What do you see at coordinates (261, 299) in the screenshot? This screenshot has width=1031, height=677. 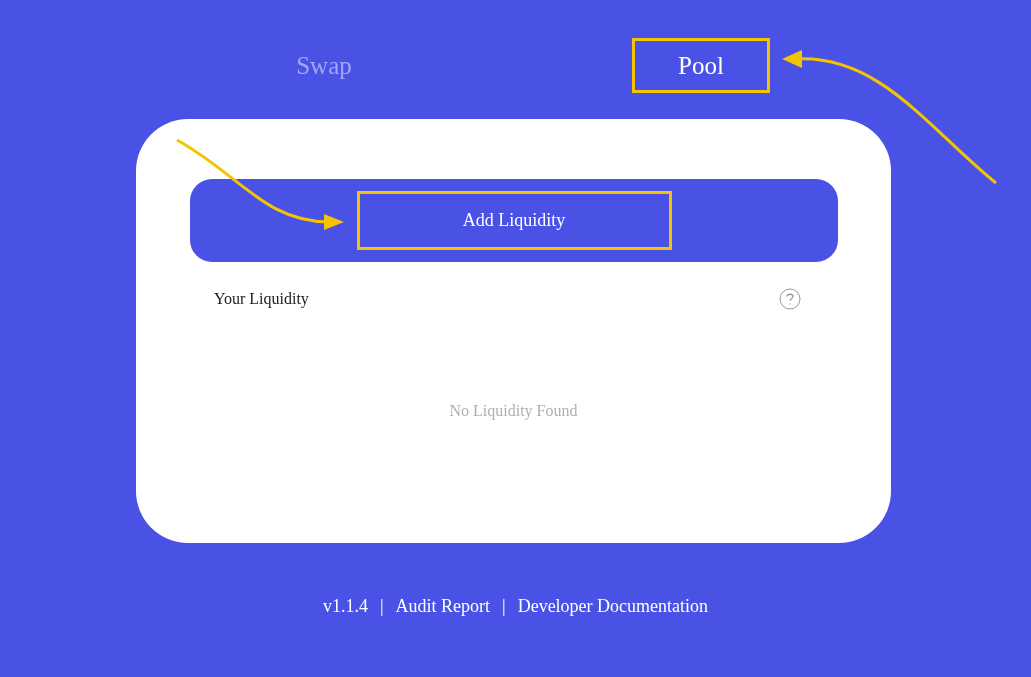 I see `section-title: Your Liquidity` at bounding box center [261, 299].